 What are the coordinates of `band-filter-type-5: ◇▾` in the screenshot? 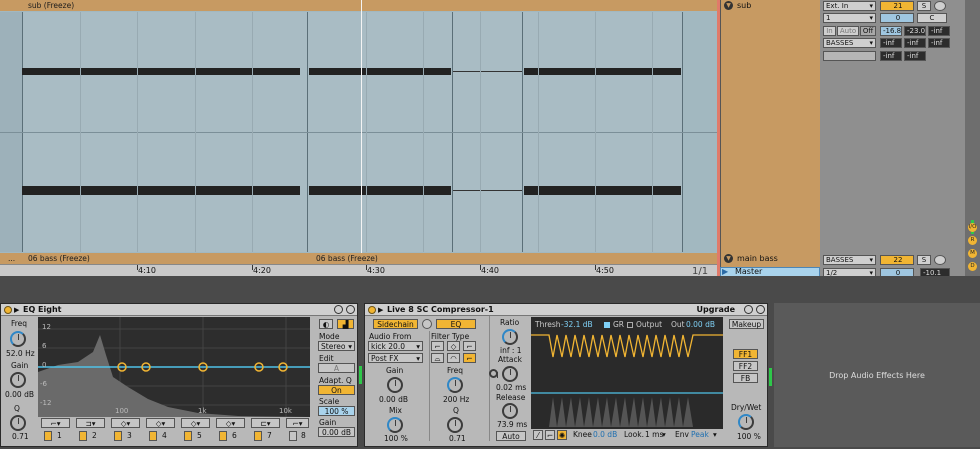 It's located at (195, 423).